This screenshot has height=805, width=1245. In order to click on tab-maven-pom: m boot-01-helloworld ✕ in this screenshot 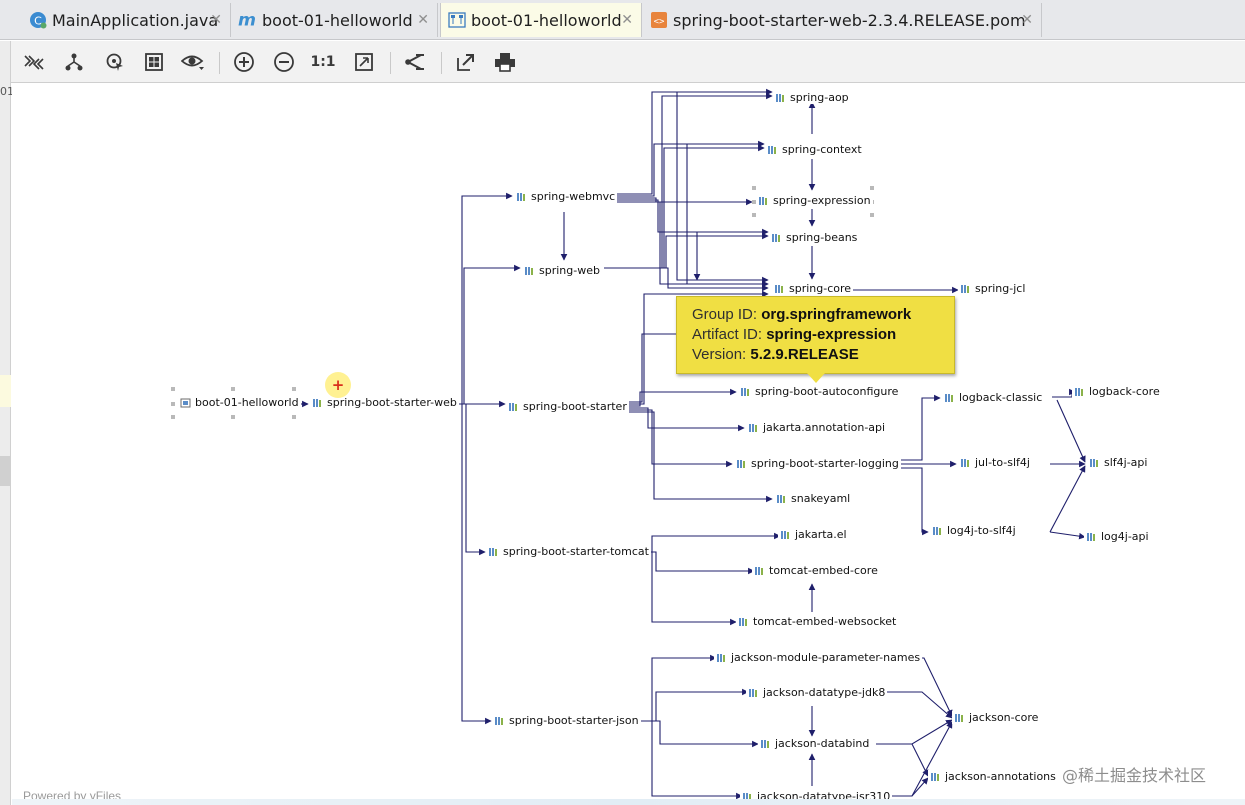, I will do `click(335, 20)`.